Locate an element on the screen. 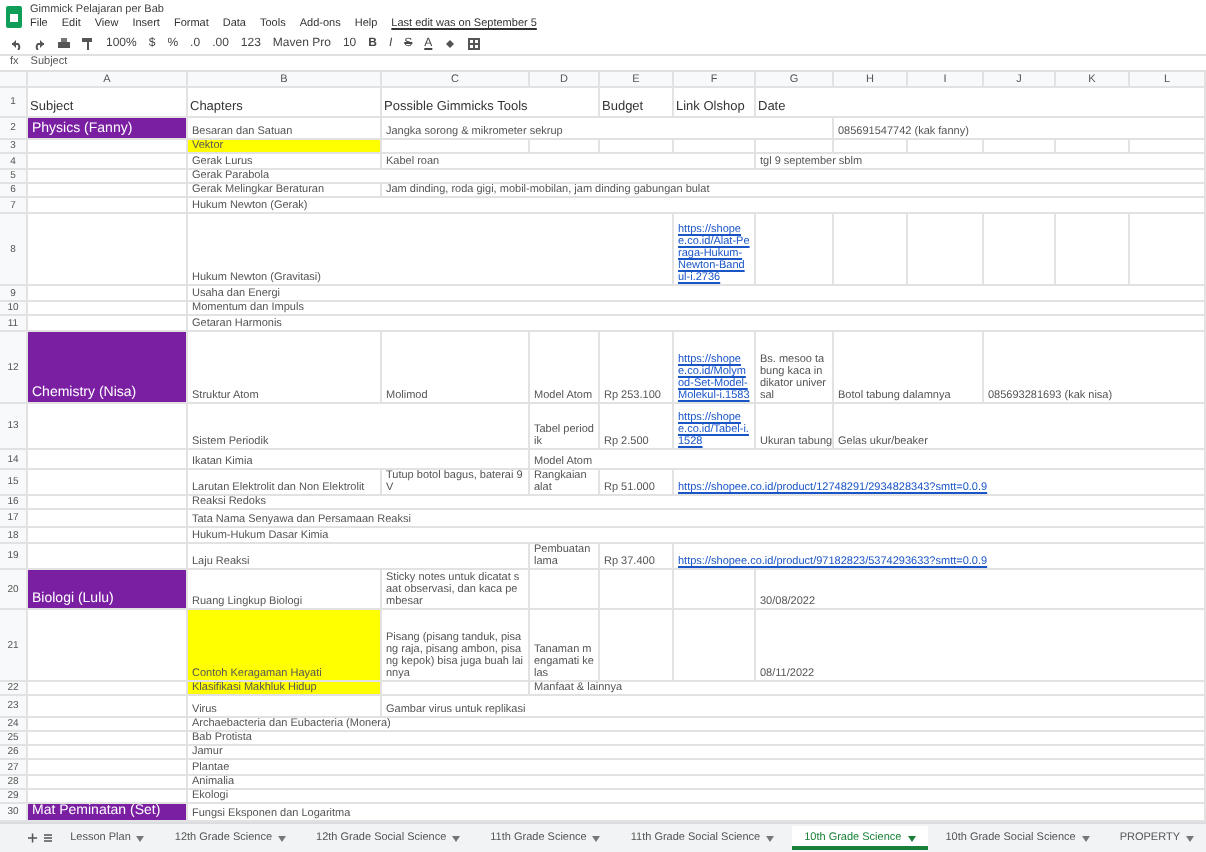 Image resolution: width=1206 pixels, height=852 pixels. print-icon is located at coordinates (64, 44).